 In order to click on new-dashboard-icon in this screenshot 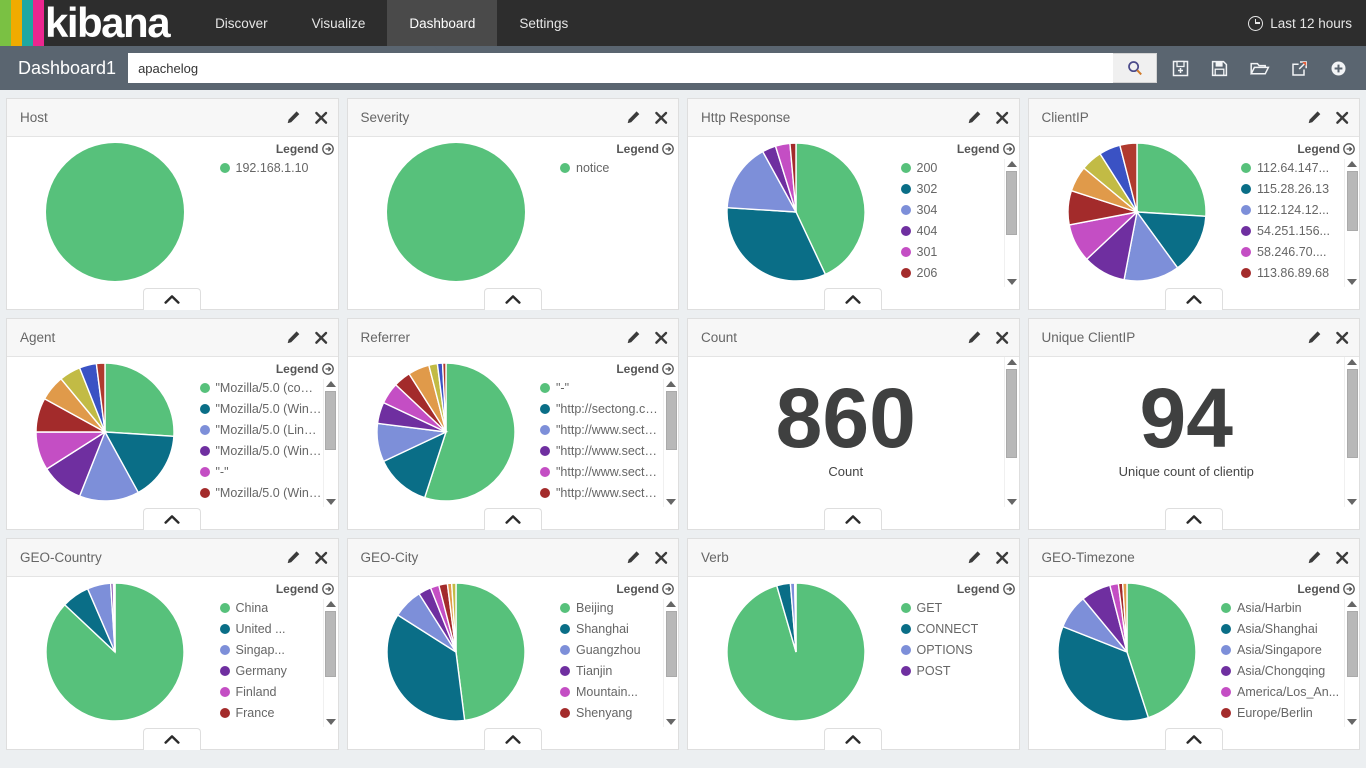, I will do `click(1180, 68)`.